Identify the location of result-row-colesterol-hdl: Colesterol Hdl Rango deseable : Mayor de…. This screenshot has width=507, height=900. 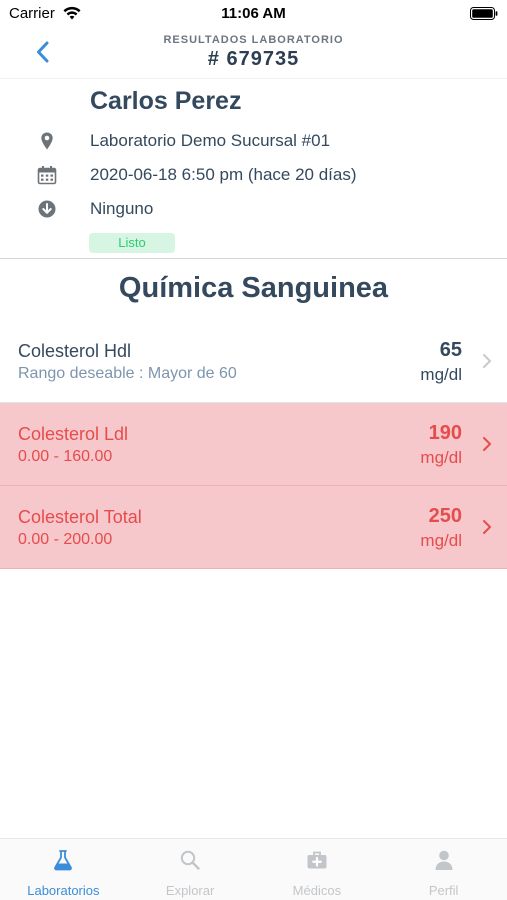
(253, 361).